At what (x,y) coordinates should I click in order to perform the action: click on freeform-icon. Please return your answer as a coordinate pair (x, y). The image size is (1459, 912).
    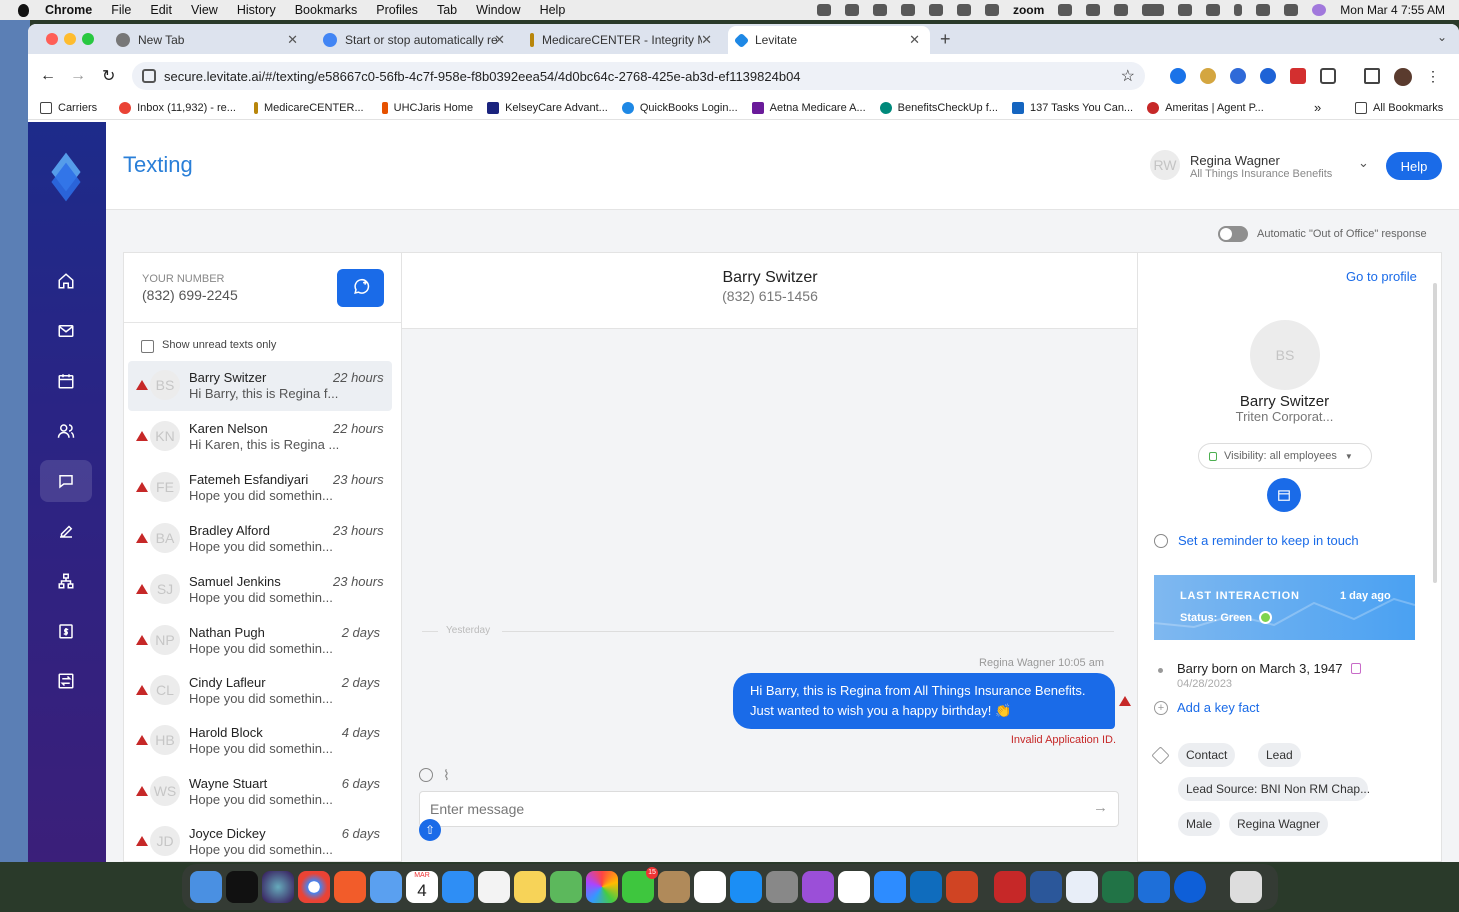
    Looking at the image, I should click on (854, 887).